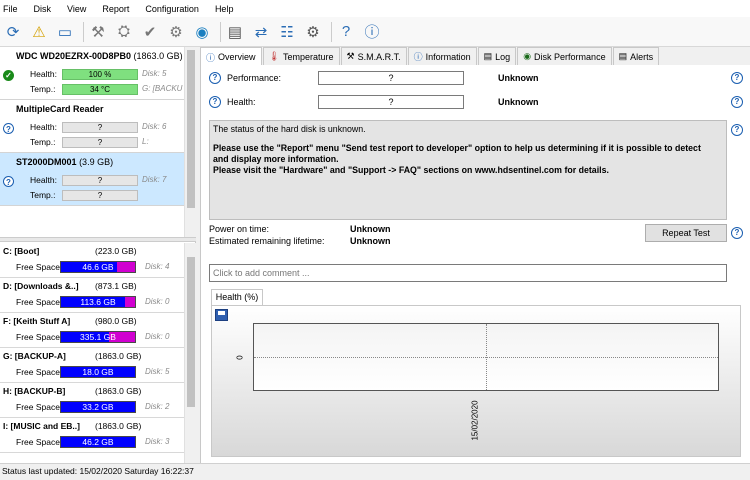 The image size is (750, 480). What do you see at coordinates (98, 239) in the screenshot?
I see `panel-splitter` at bounding box center [98, 239].